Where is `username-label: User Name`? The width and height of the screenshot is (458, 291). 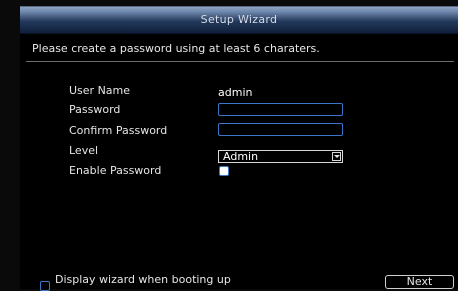
username-label: User Name is located at coordinates (100, 90).